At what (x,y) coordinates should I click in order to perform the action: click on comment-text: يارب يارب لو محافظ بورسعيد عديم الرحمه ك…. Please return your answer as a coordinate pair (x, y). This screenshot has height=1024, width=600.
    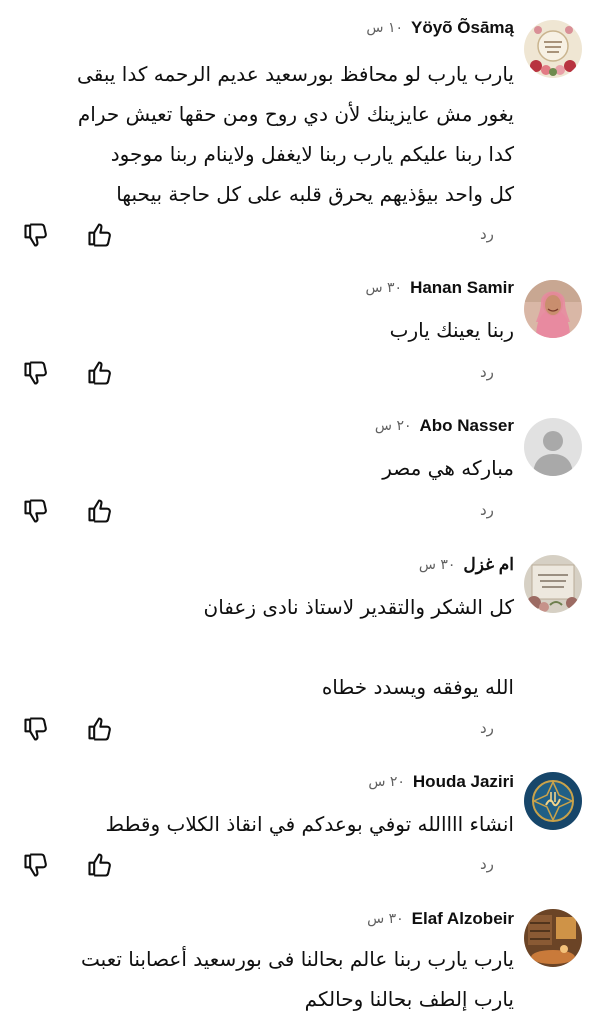
    Looking at the image, I should click on (266, 134).